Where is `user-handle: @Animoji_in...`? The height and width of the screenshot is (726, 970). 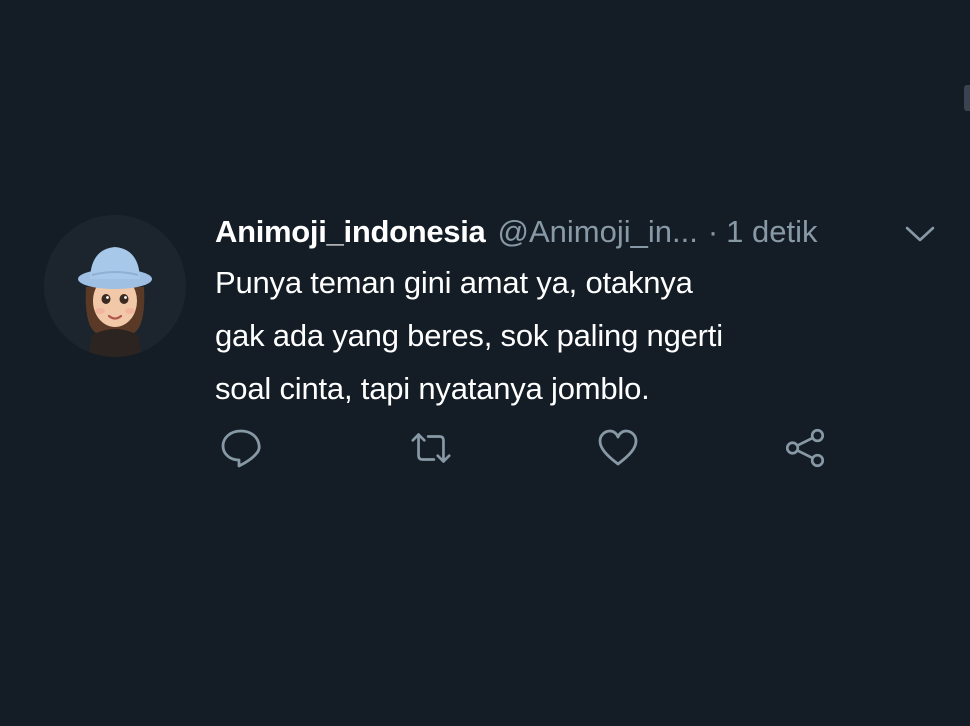 user-handle: @Animoji_in... is located at coordinates (598, 232).